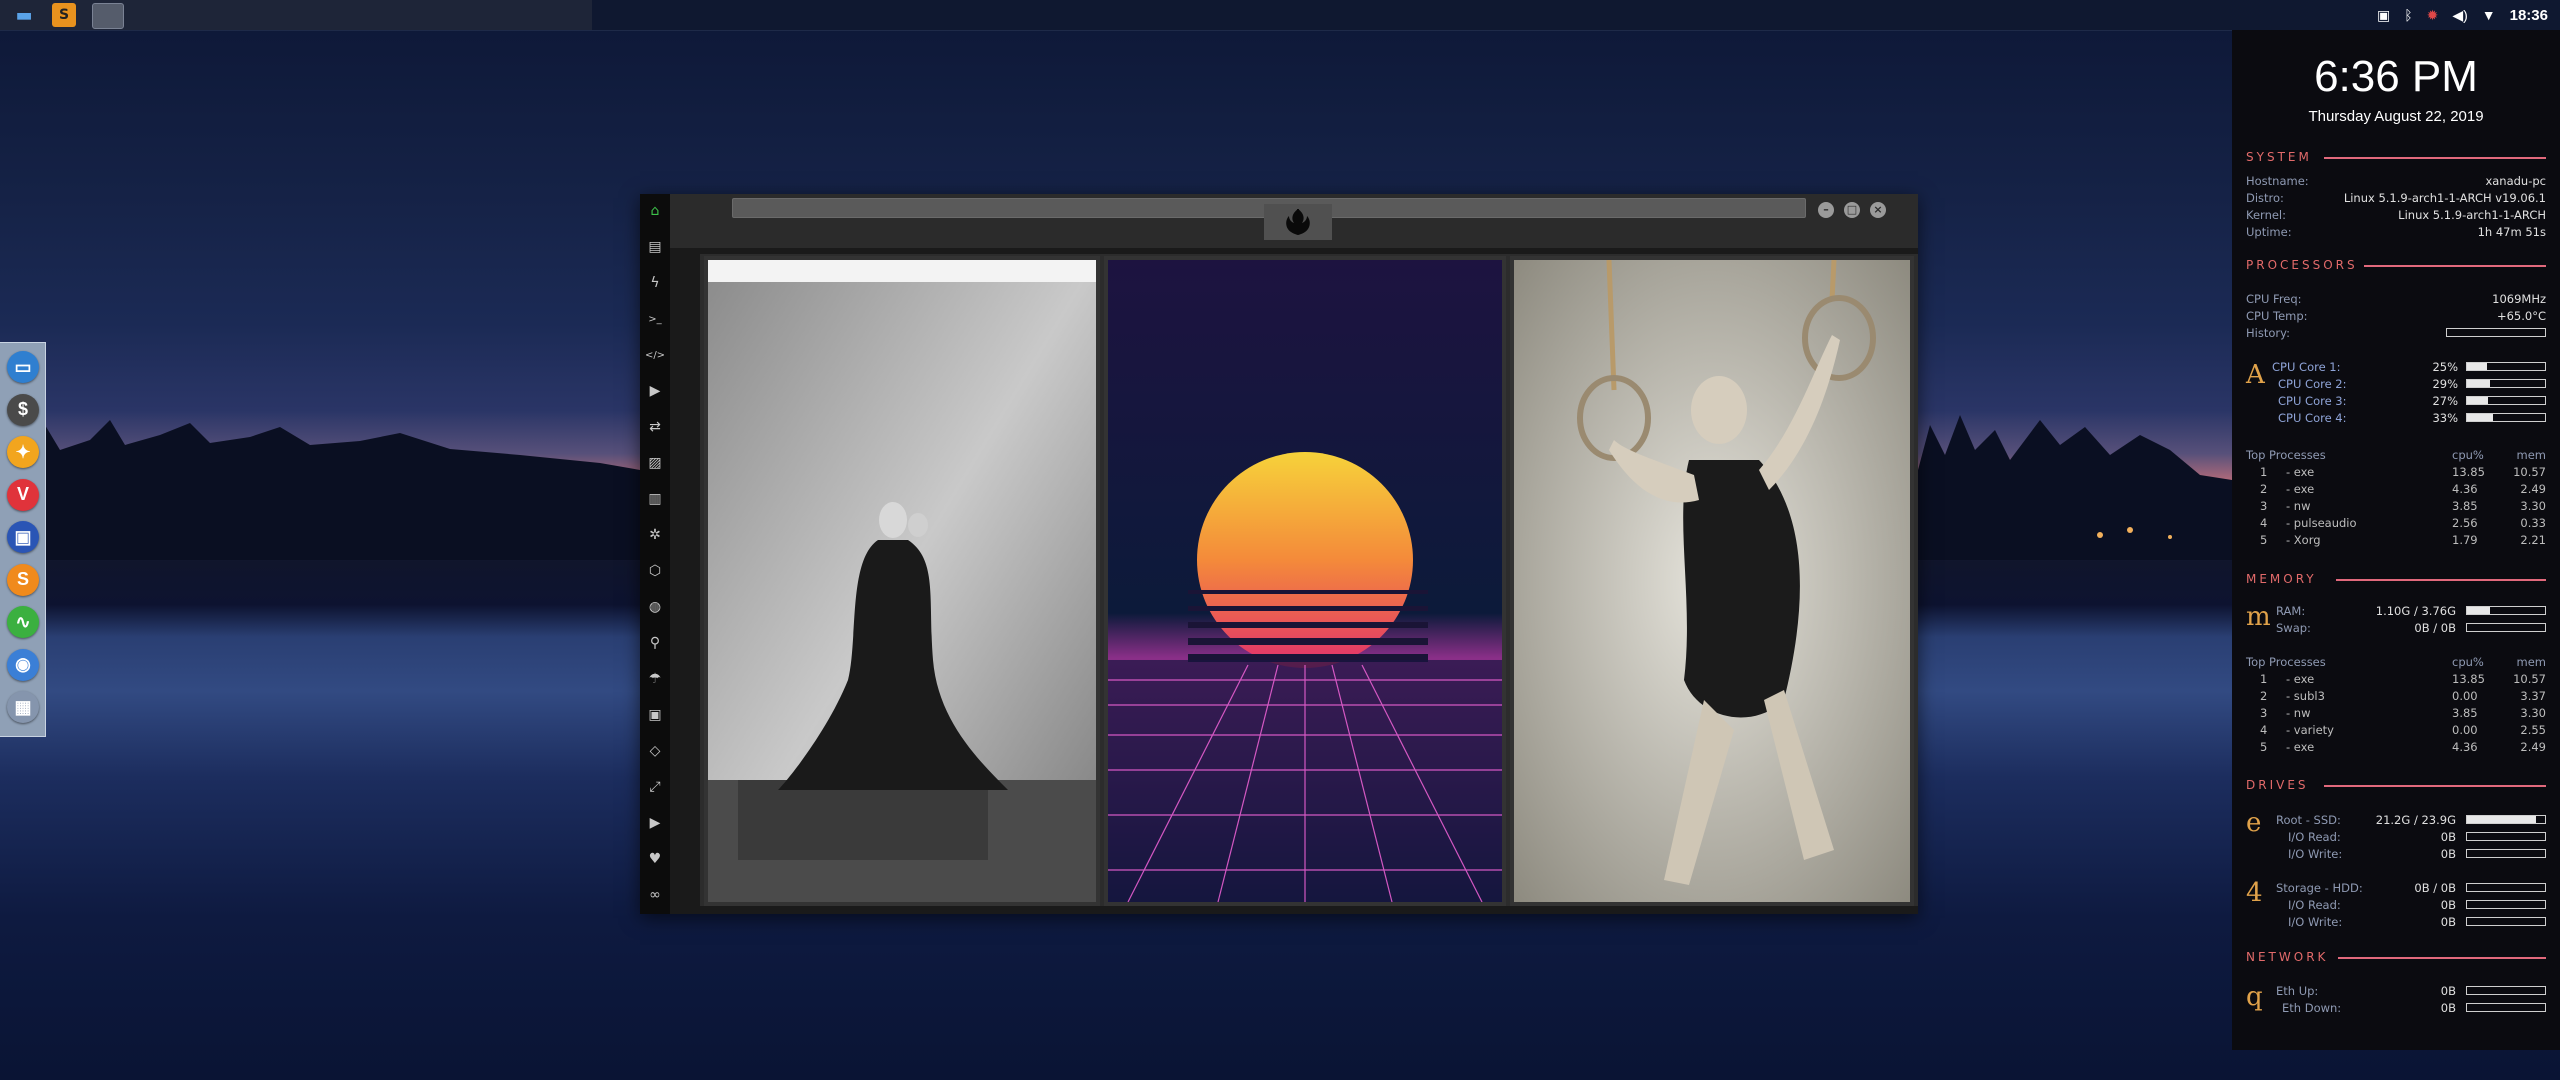  I want to click on minimize-button: –, so click(1826, 210).